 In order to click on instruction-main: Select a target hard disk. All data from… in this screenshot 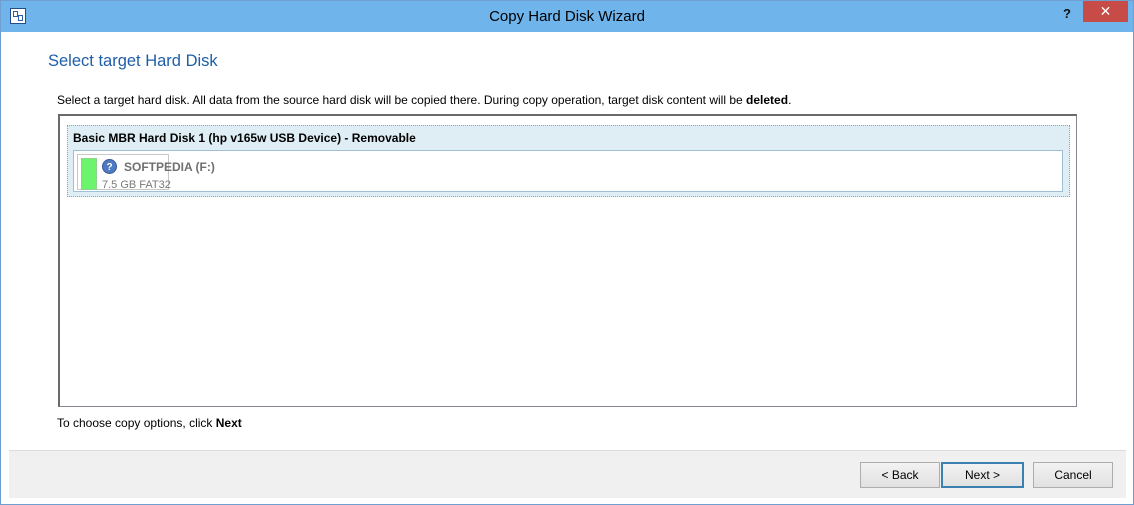, I will do `click(402, 100)`.